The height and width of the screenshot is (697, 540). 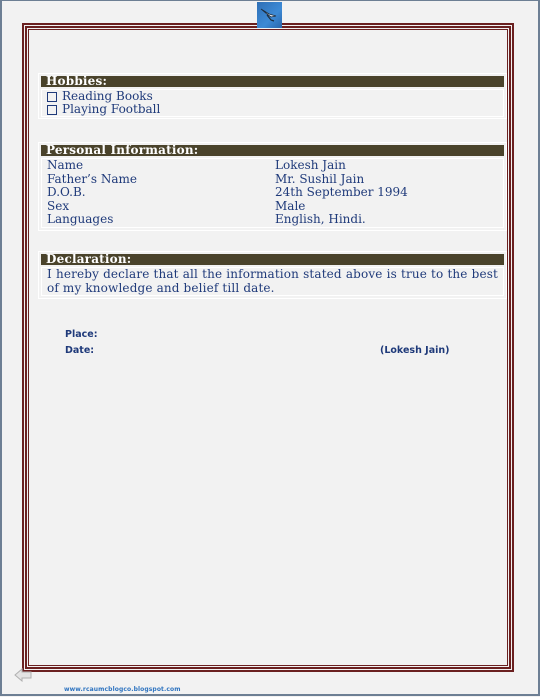 I want to click on info-value: English, Hindi., so click(x=320, y=219).